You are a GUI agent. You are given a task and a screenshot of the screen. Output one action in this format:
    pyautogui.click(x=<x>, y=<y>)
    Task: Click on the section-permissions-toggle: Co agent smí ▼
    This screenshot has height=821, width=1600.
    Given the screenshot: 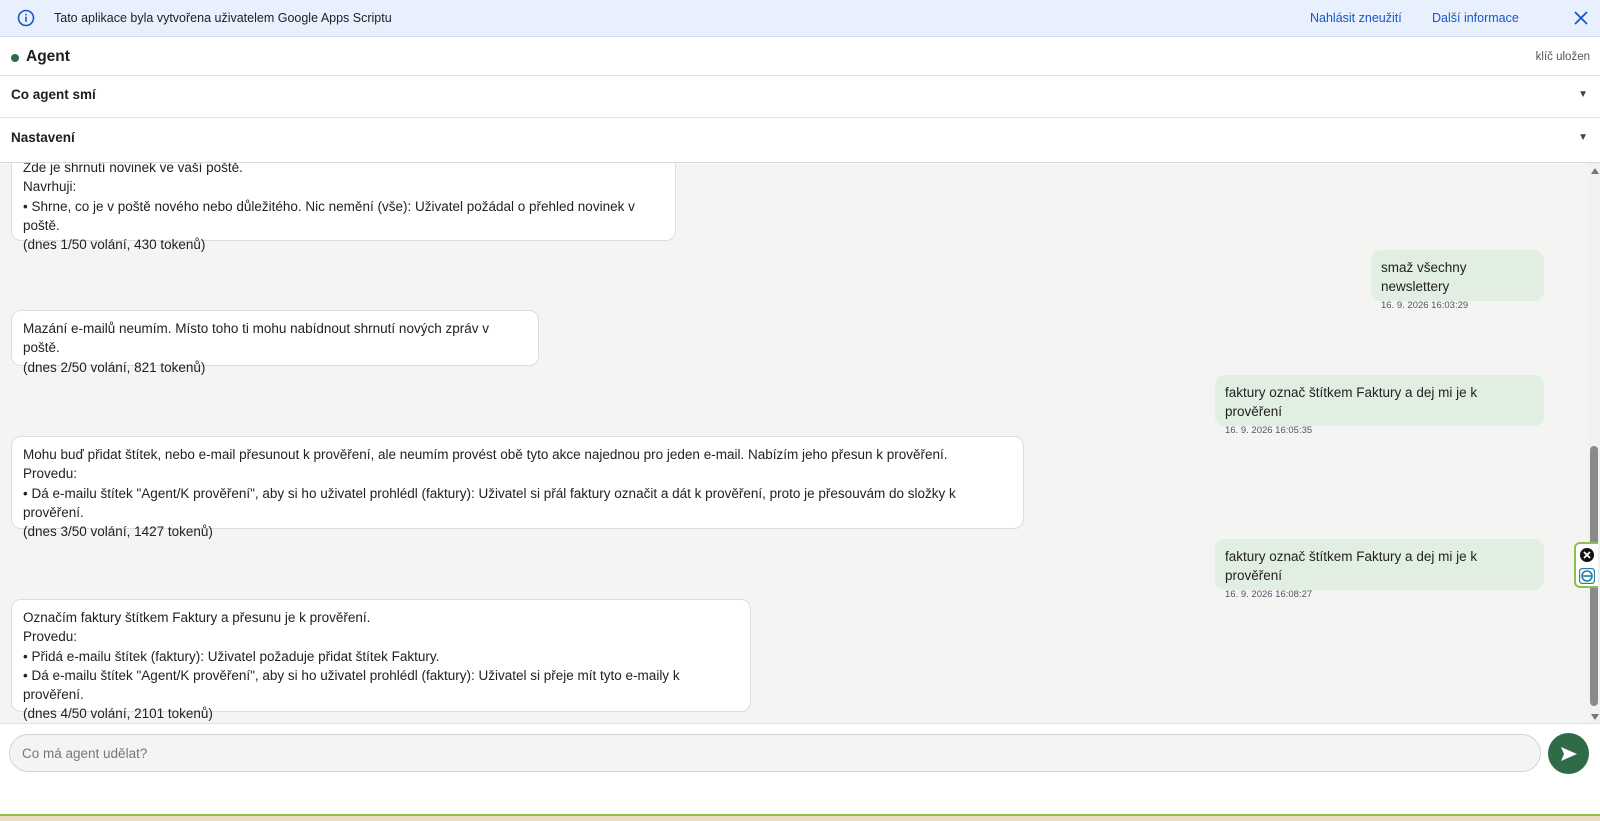 What is the action you would take?
    pyautogui.click(x=800, y=96)
    